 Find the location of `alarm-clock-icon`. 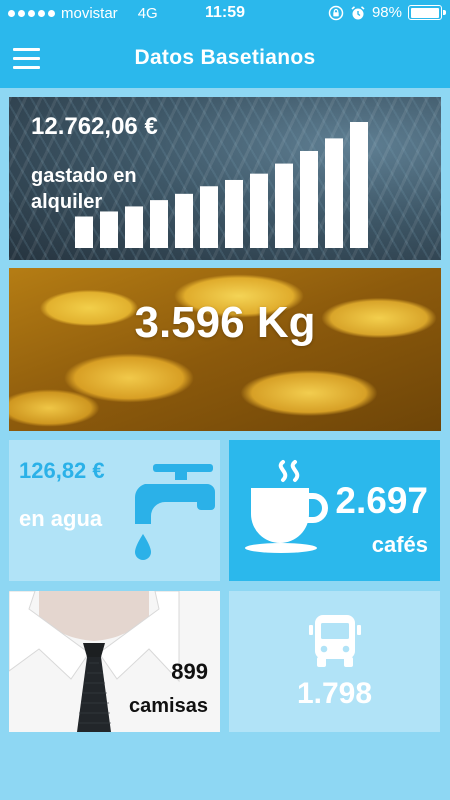

alarm-clock-icon is located at coordinates (358, 12).